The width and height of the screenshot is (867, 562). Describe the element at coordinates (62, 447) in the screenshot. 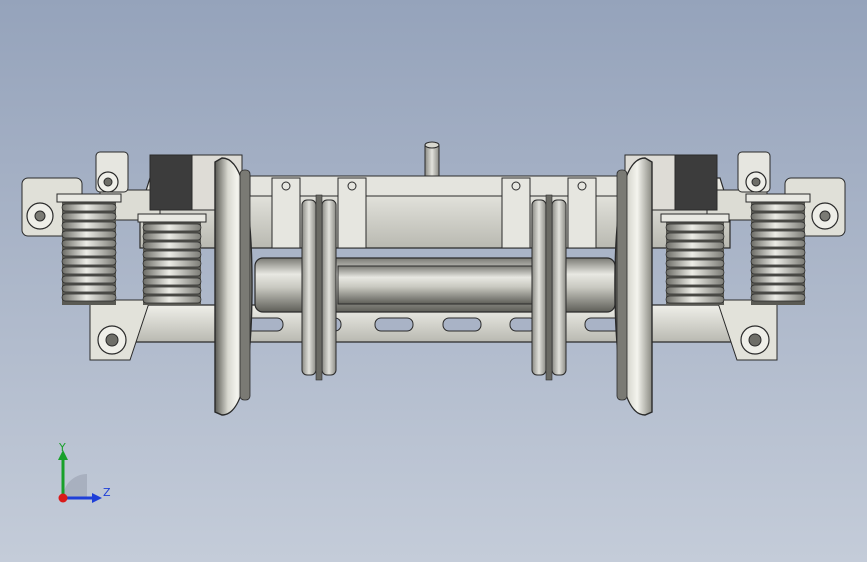

I see `y-axis-label: Y` at that location.